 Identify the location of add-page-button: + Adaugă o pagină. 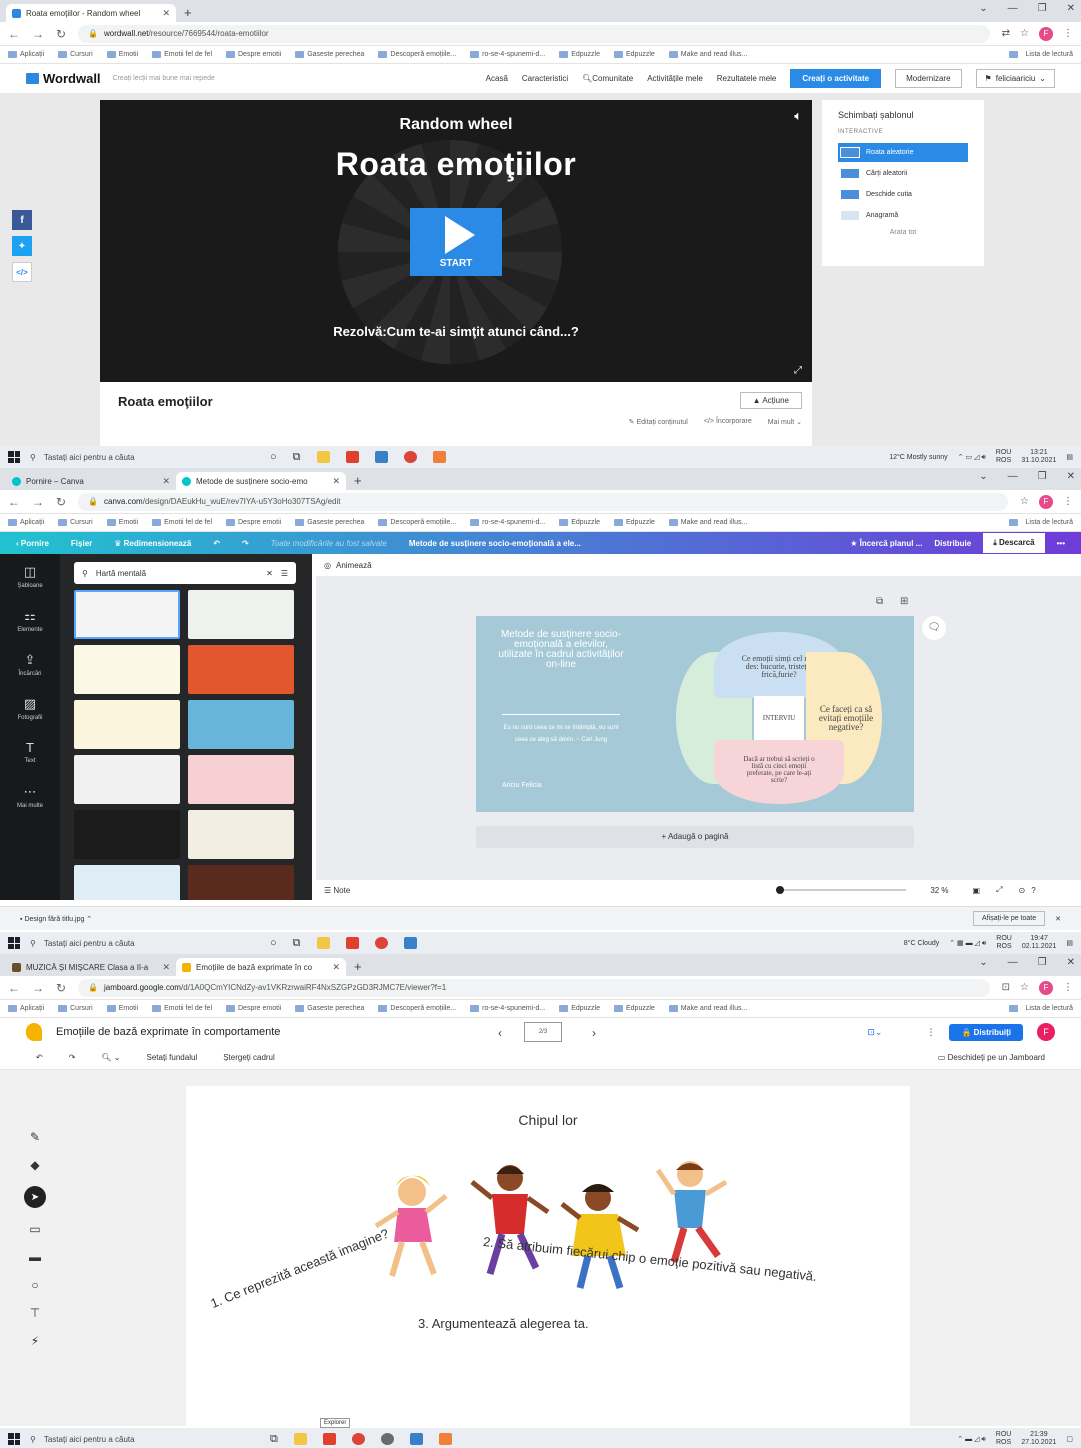
(695, 837).